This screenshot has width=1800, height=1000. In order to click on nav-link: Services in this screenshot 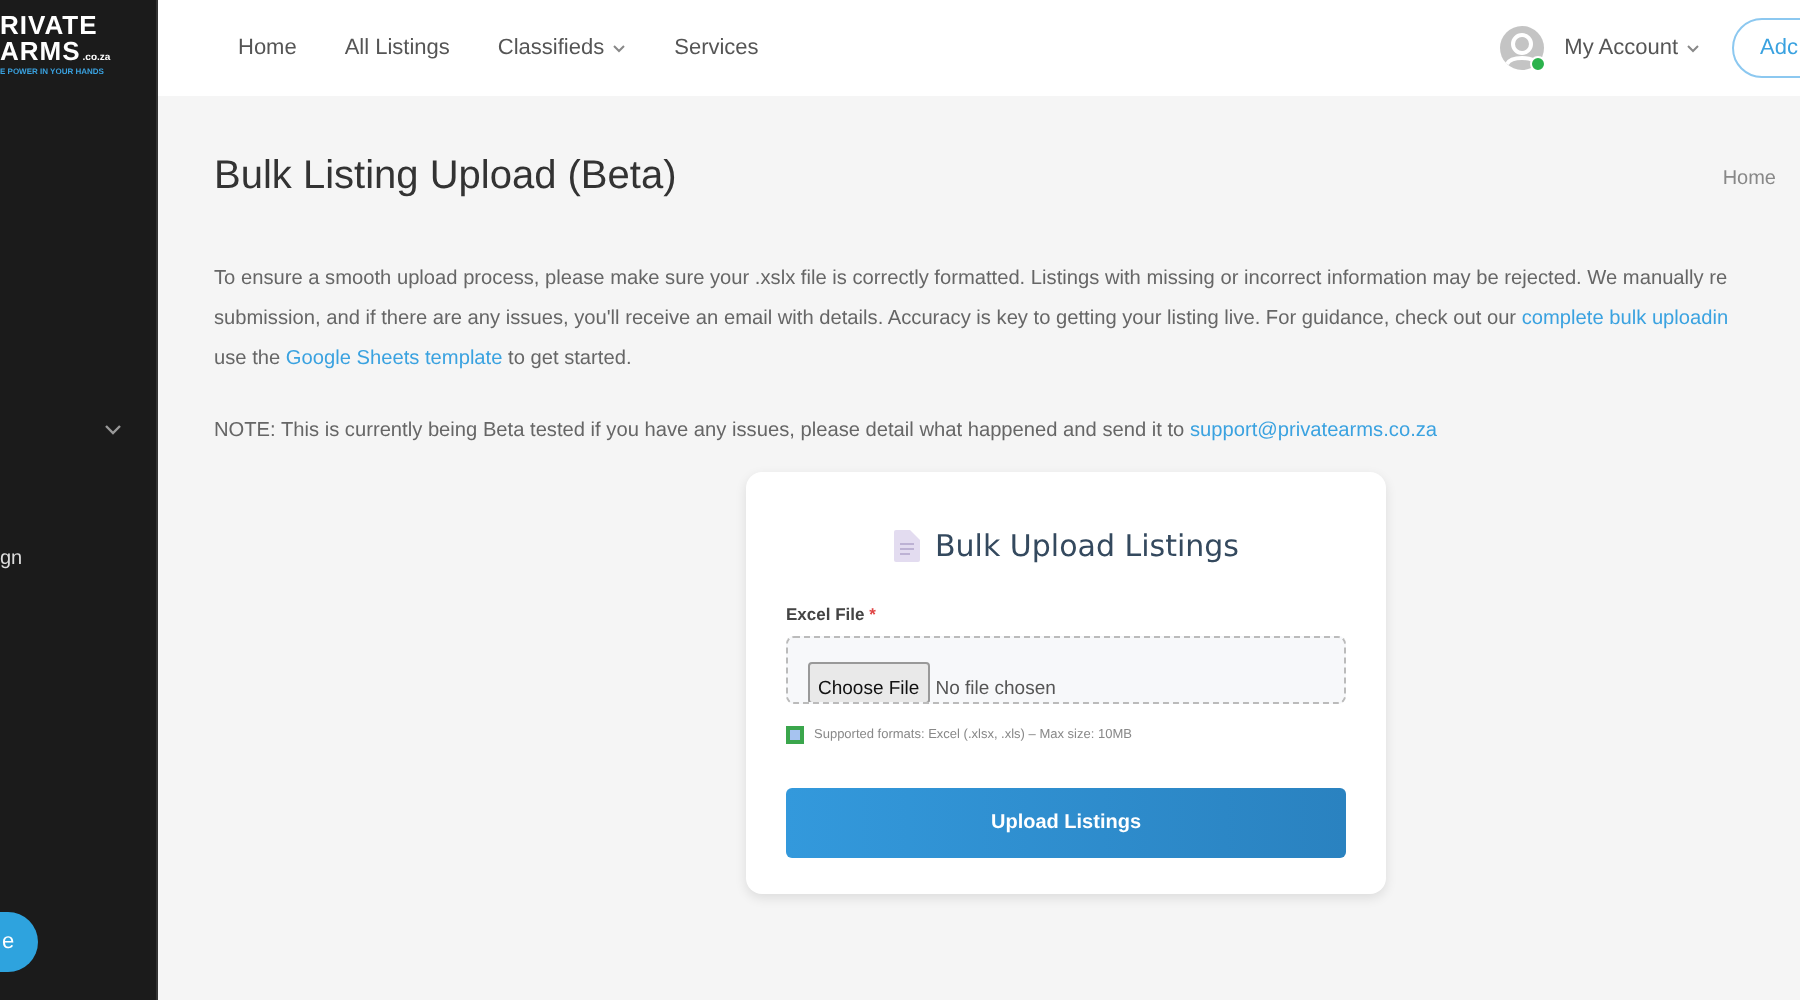, I will do `click(716, 48)`.